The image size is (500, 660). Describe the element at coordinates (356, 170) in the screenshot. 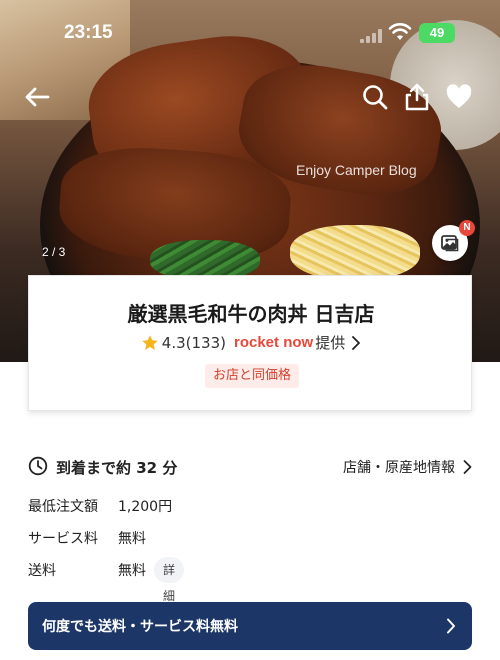

I see `watermark-text: Enjoy Camper Blog` at that location.